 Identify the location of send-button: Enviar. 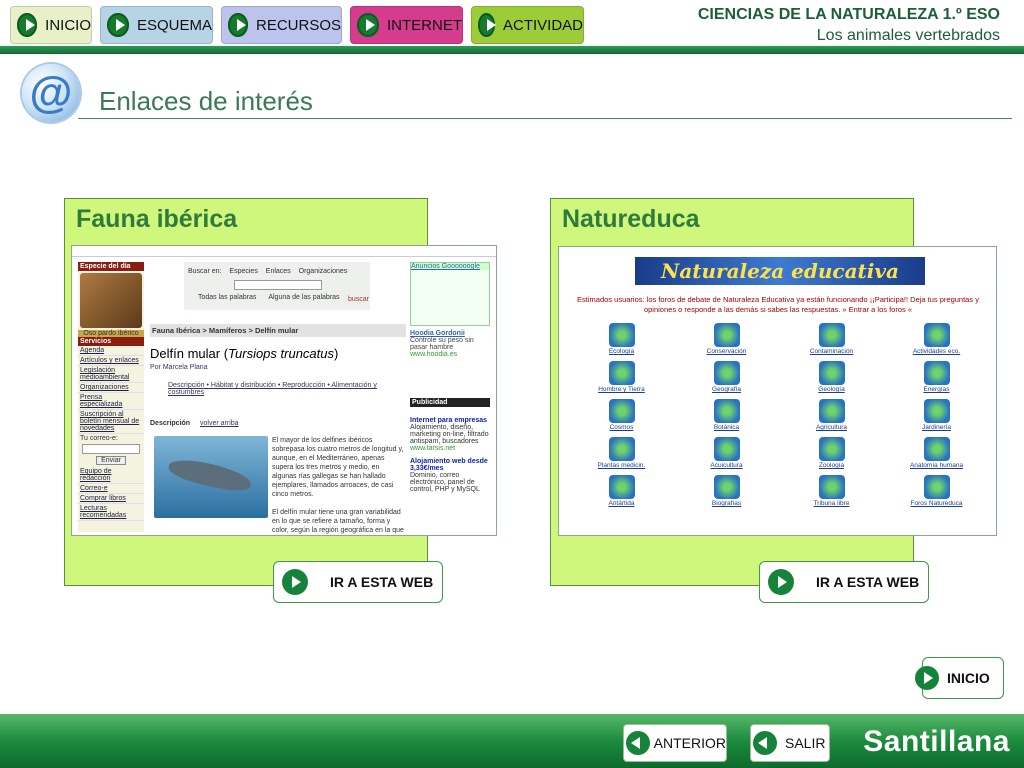
(111, 460).